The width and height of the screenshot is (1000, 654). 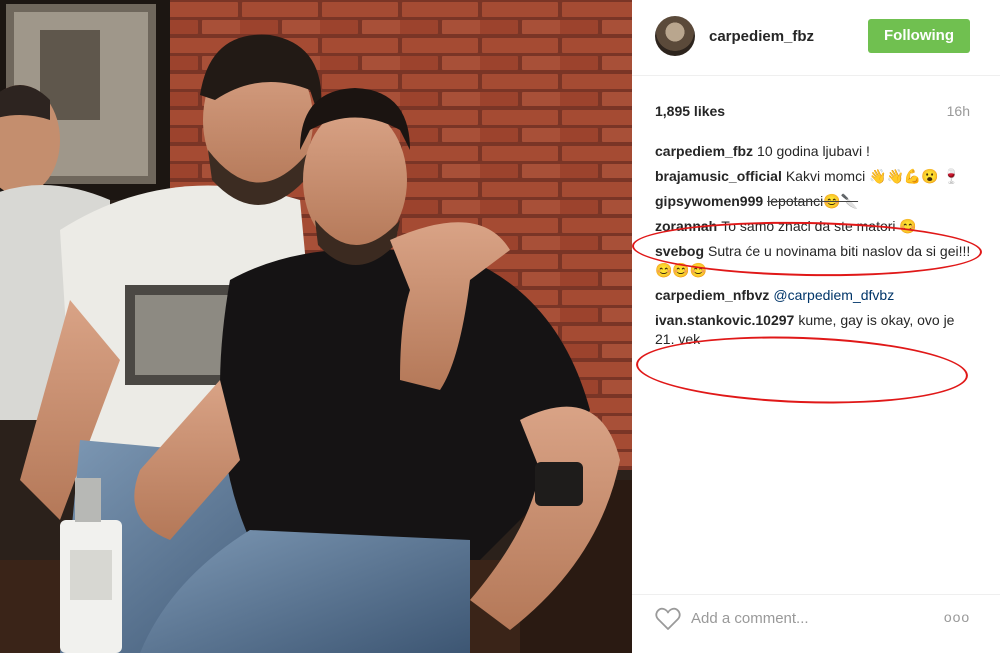 What do you see at coordinates (675, 36) in the screenshot?
I see `avatar` at bounding box center [675, 36].